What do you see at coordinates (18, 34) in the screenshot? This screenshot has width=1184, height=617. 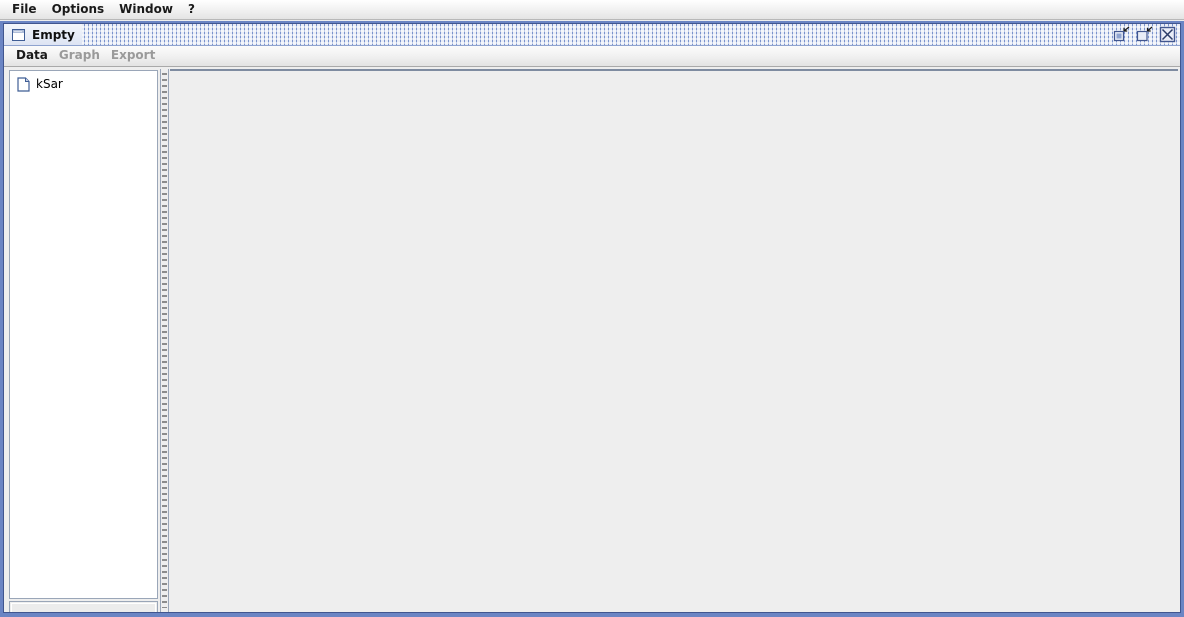 I see `window-icon` at bounding box center [18, 34].